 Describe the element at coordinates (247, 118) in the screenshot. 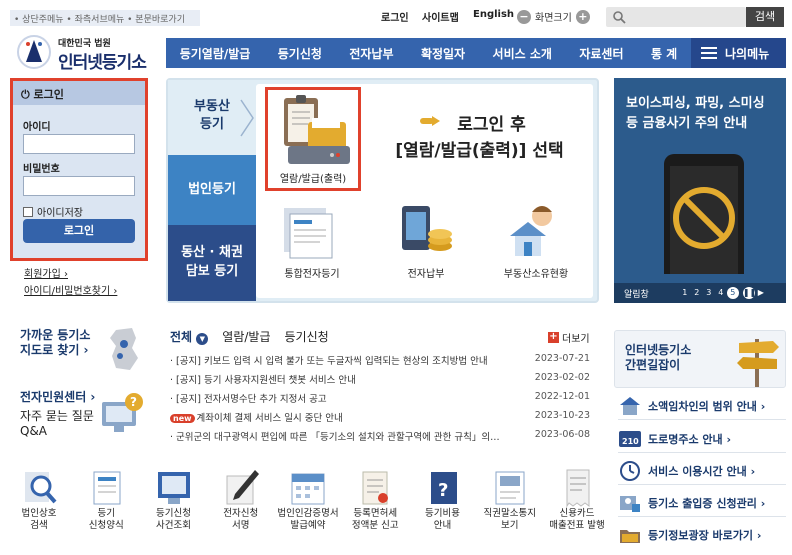

I see `chevron-right-icon` at that location.